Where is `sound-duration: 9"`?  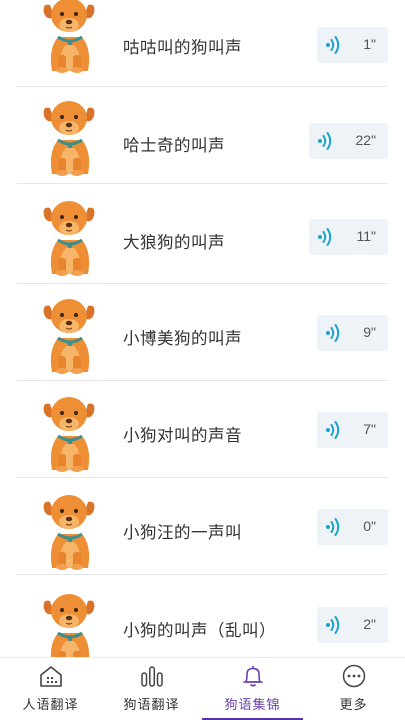
sound-duration: 9" is located at coordinates (369, 332).